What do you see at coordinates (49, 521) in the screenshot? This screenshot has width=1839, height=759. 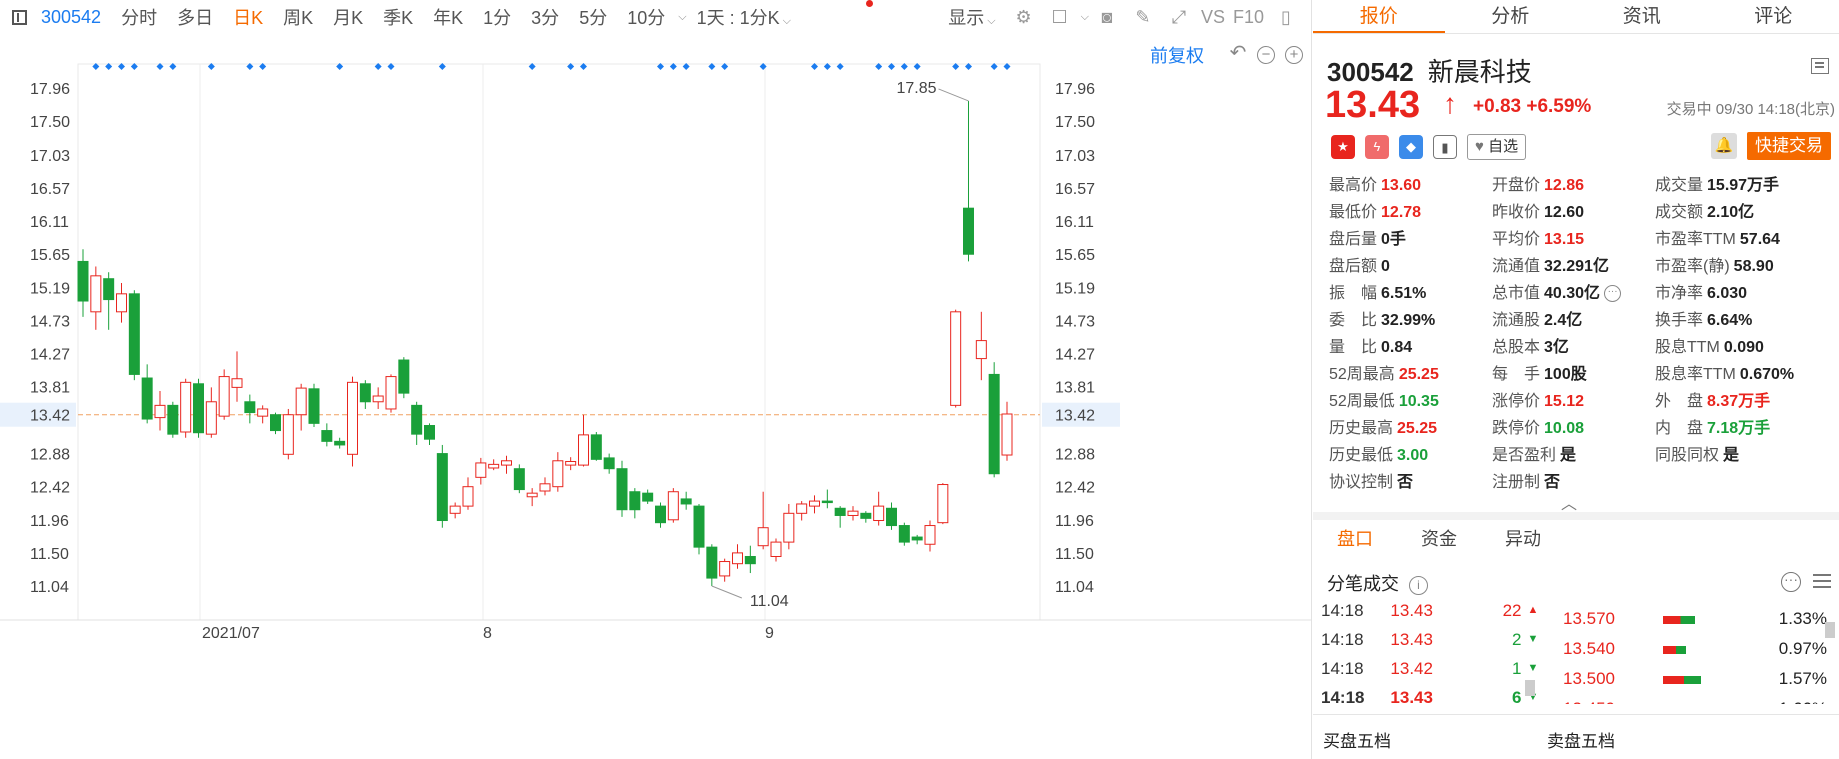 I see `y-tick-label-left: 11.96` at bounding box center [49, 521].